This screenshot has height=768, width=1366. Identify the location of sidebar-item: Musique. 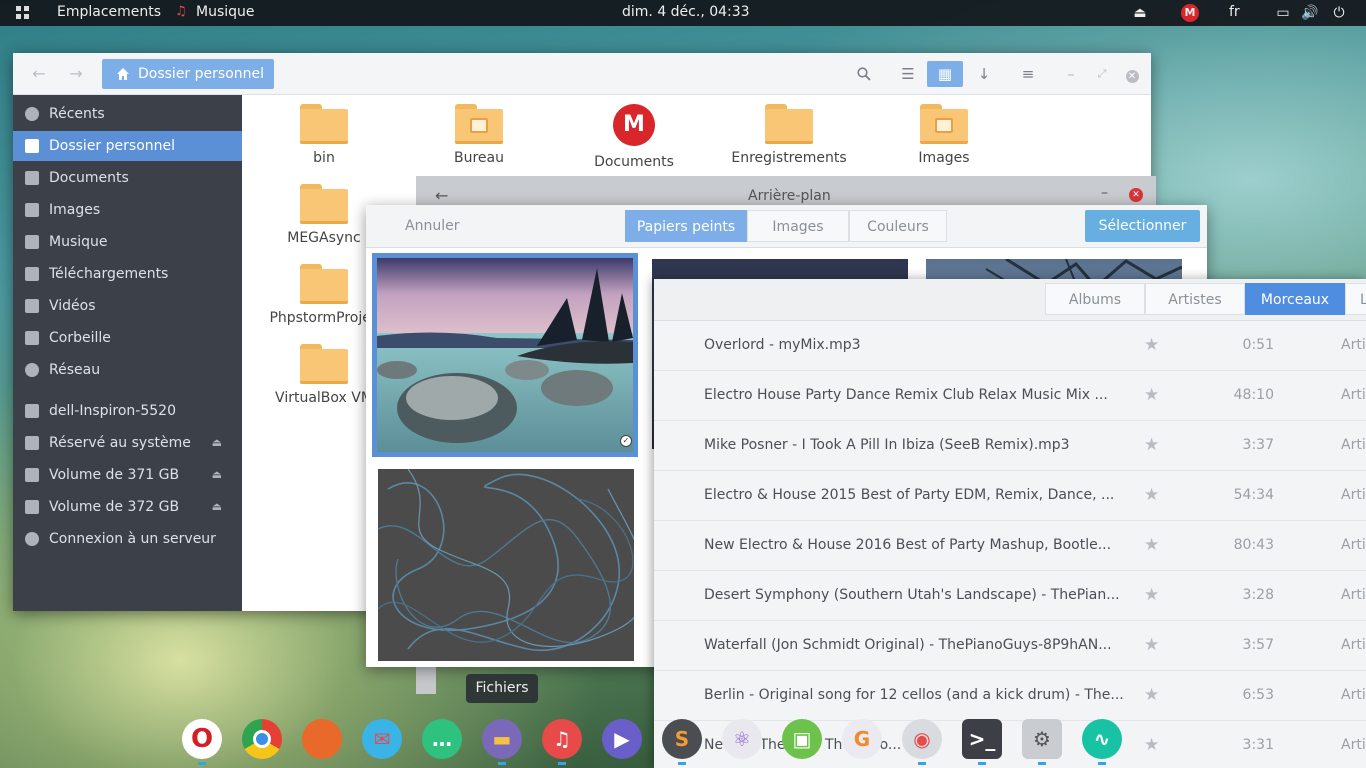
(127, 242).